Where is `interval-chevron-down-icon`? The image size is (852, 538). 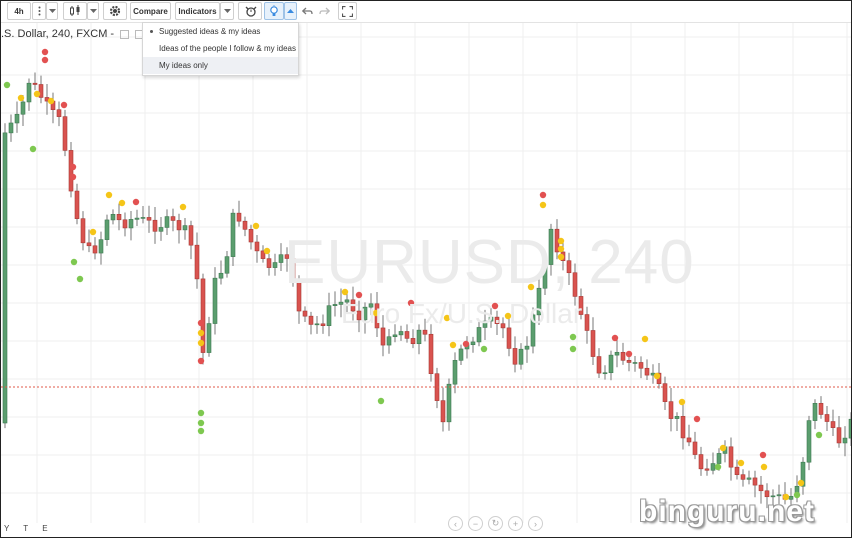
interval-chevron-down-icon is located at coordinates (52, 11).